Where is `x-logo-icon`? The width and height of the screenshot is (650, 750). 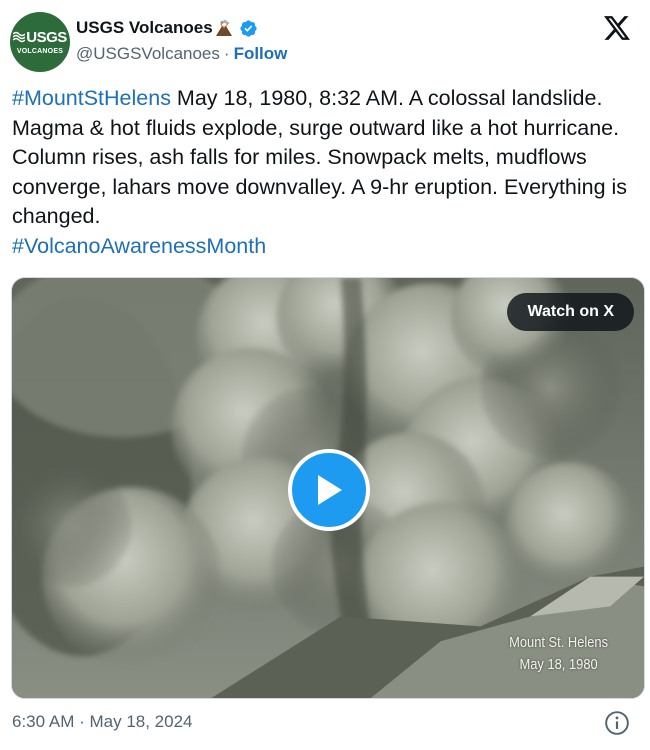 x-logo-icon is located at coordinates (617, 28).